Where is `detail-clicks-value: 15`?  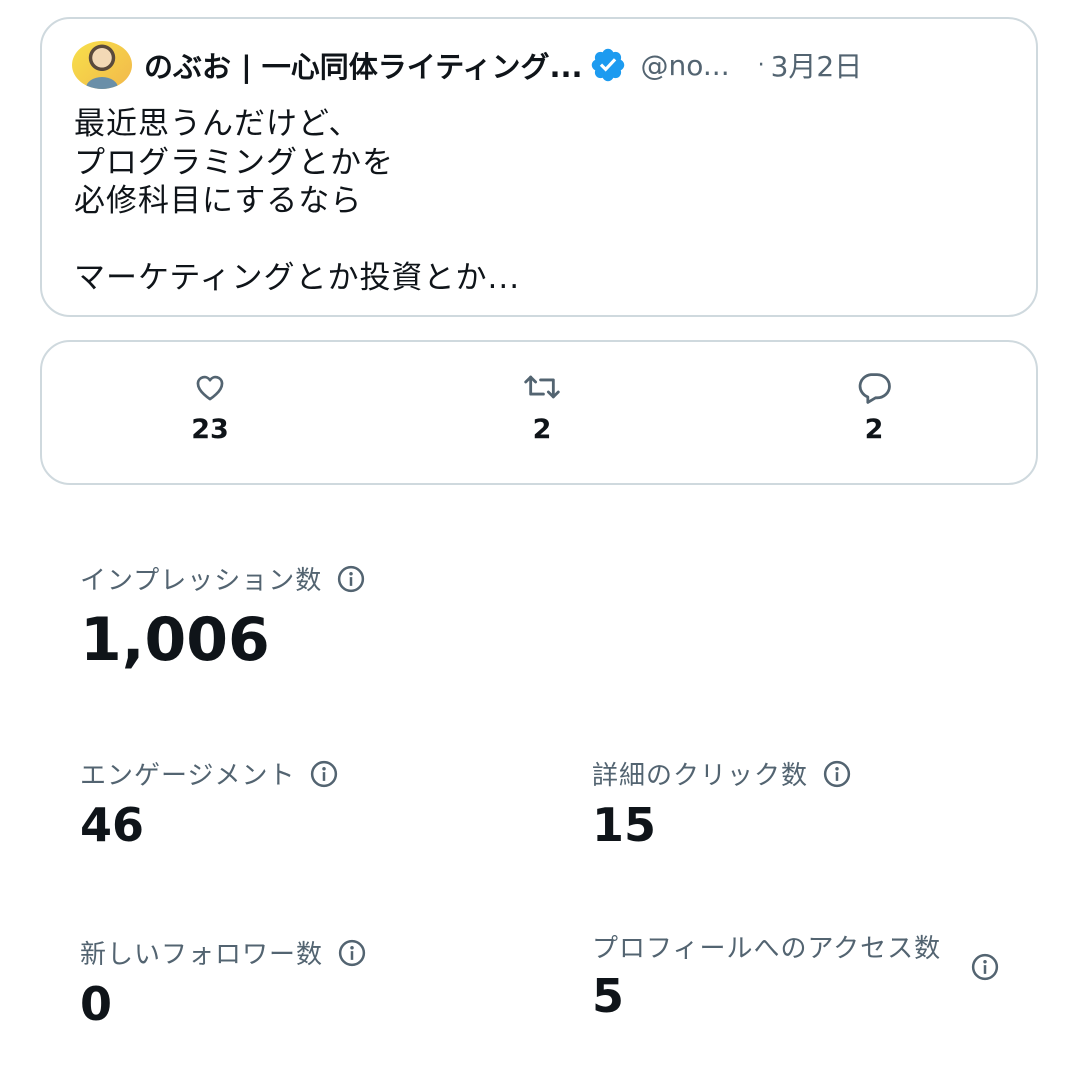 detail-clicks-value: 15 is located at coordinates (624, 825).